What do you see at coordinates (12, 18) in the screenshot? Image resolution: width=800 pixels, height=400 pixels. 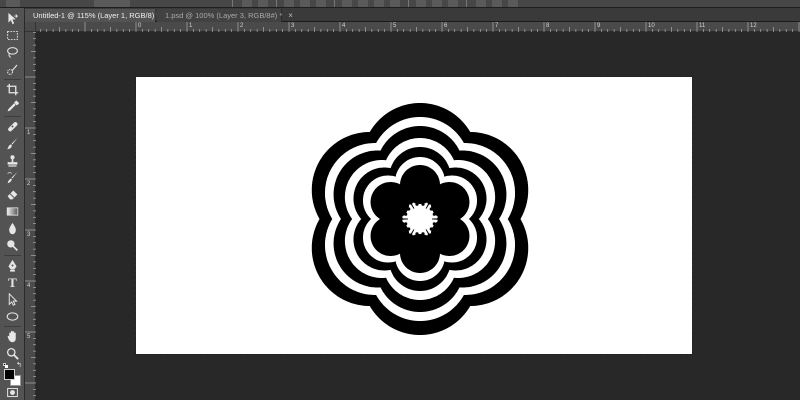 I see `move-tool` at bounding box center [12, 18].